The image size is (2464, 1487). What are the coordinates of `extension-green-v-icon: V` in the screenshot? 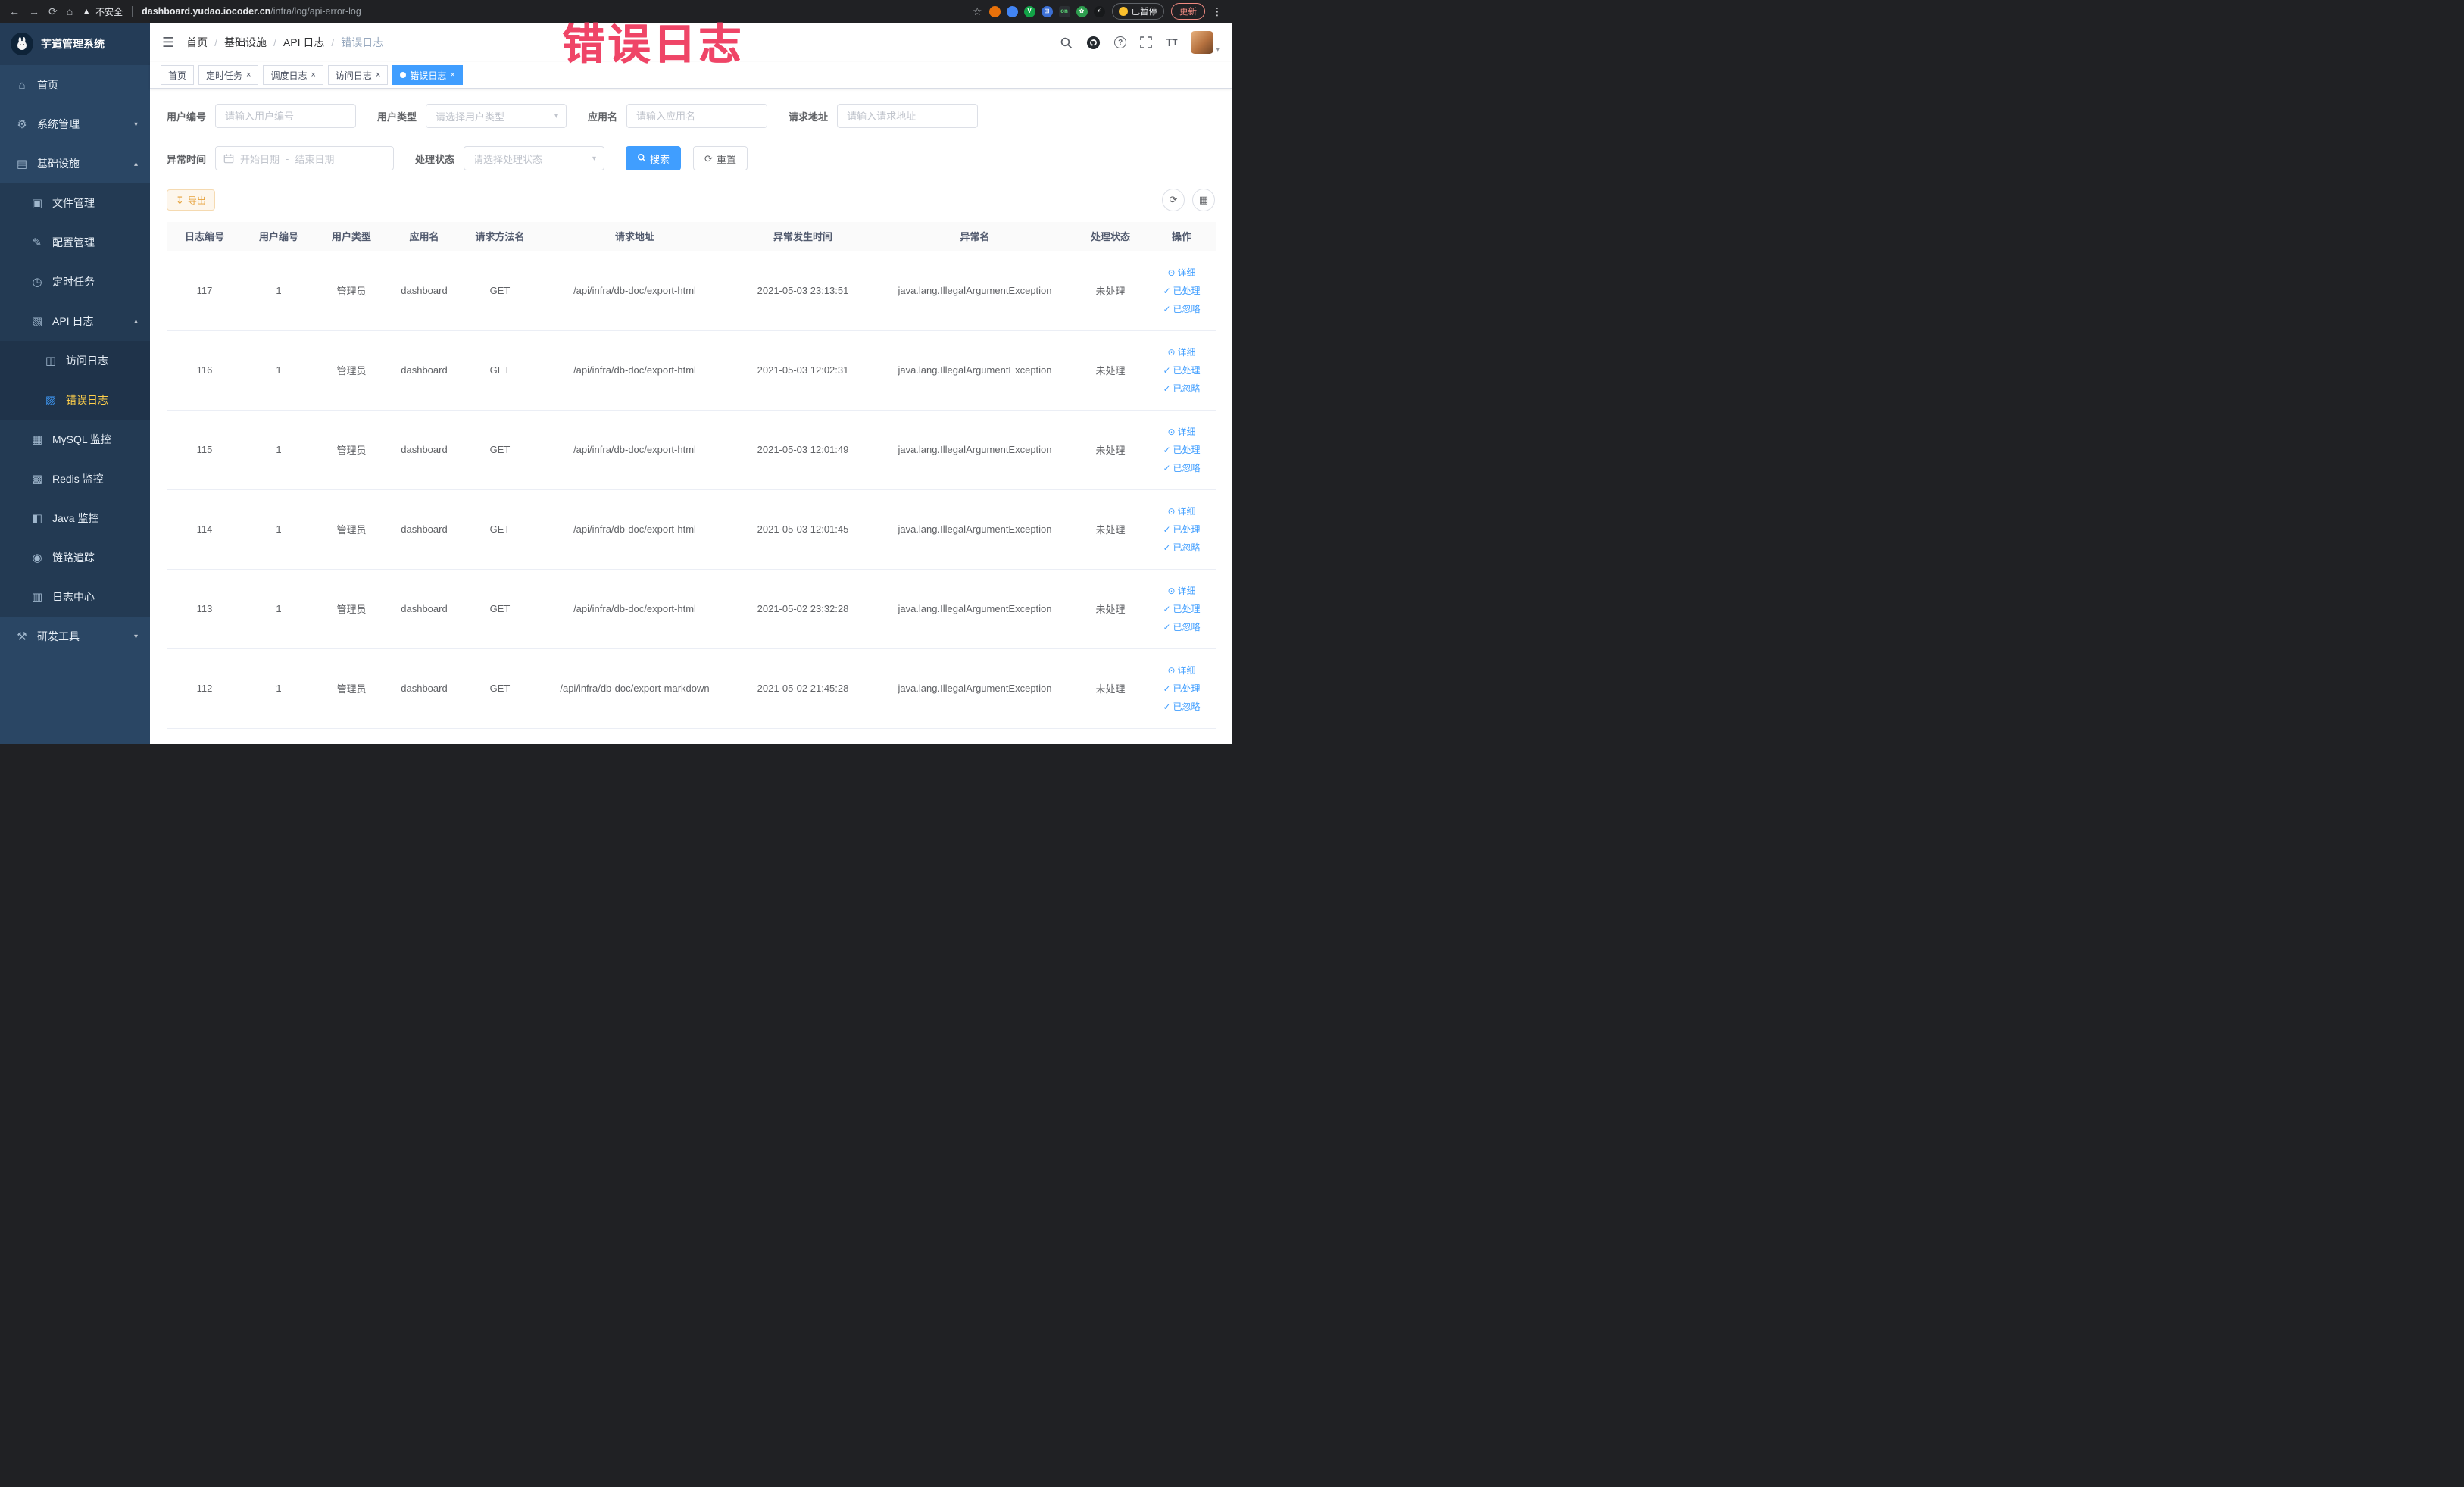 It's located at (1029, 11).